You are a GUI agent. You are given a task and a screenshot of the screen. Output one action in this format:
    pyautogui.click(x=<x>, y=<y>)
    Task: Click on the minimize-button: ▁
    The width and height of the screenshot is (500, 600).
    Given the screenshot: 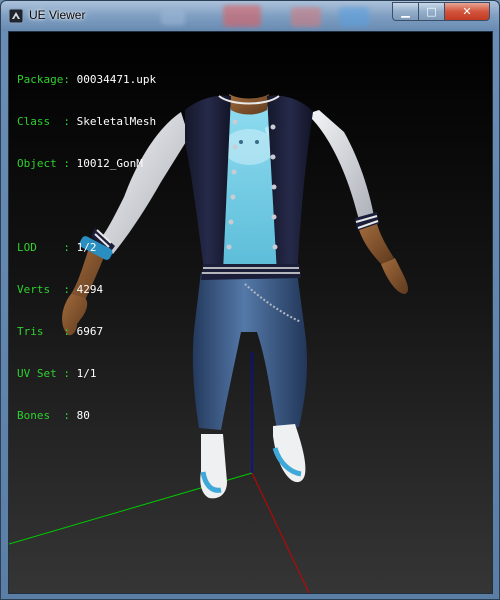 What is the action you would take?
    pyautogui.click(x=405, y=11)
    